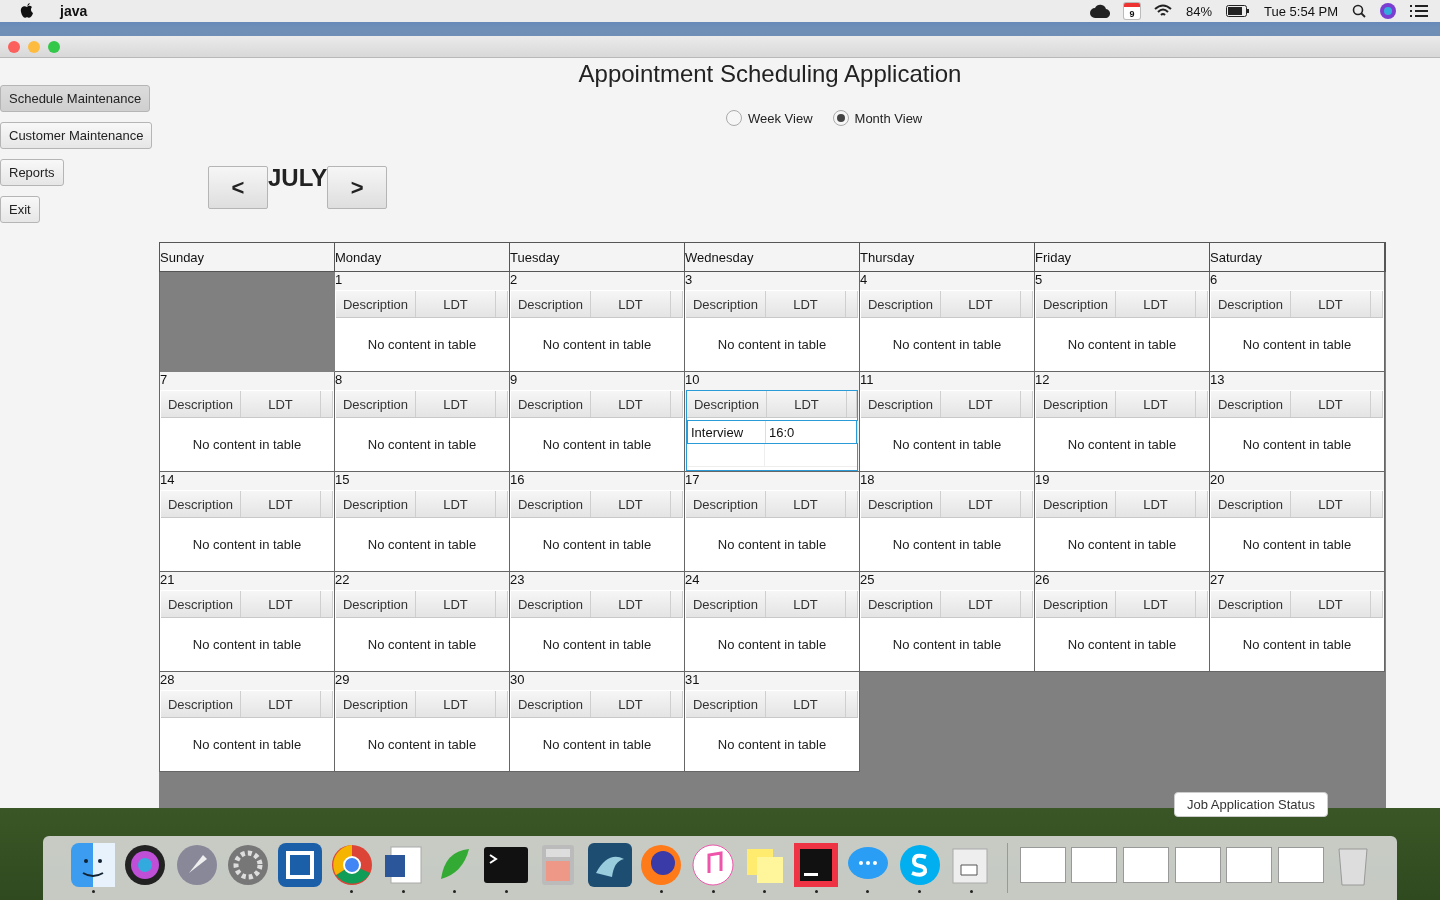 The height and width of the screenshot is (900, 1440). Describe the element at coordinates (238, 187) in the screenshot. I see `previous-month-button: <` at that location.